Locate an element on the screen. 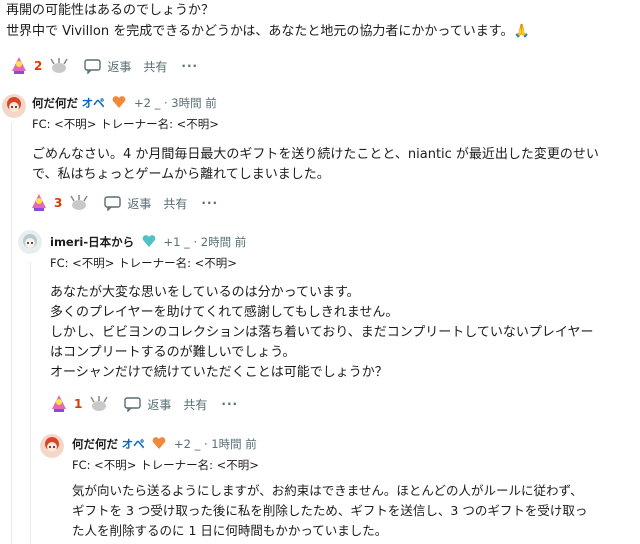  comment-header: 何だ何だ オペ +2 _ · 3時間 前 is located at coordinates (124, 103).